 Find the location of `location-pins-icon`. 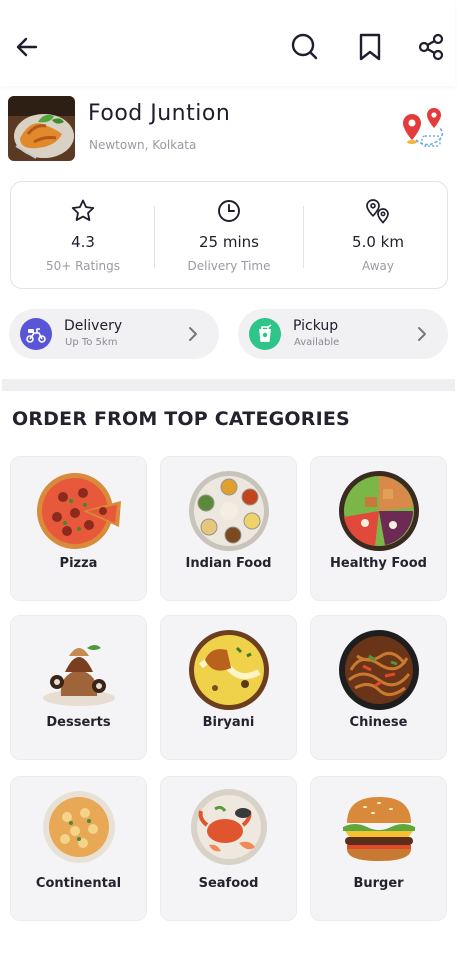

location-pins-icon is located at coordinates (377, 211).